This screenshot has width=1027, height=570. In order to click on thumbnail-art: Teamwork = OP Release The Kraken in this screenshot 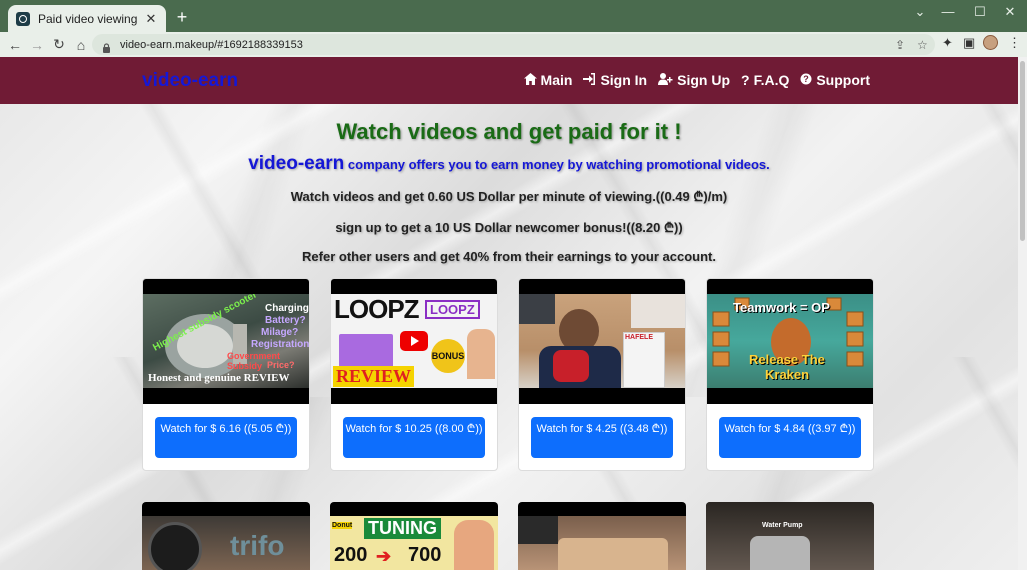, I will do `click(790, 341)`.